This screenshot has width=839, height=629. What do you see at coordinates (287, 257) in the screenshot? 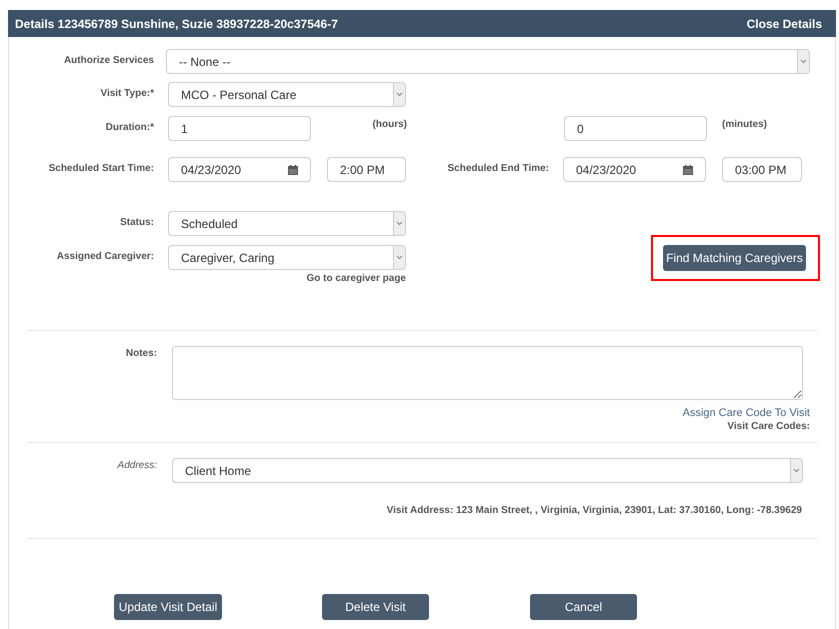
I see `dropdown-field: Caregiver, Caring` at bounding box center [287, 257].